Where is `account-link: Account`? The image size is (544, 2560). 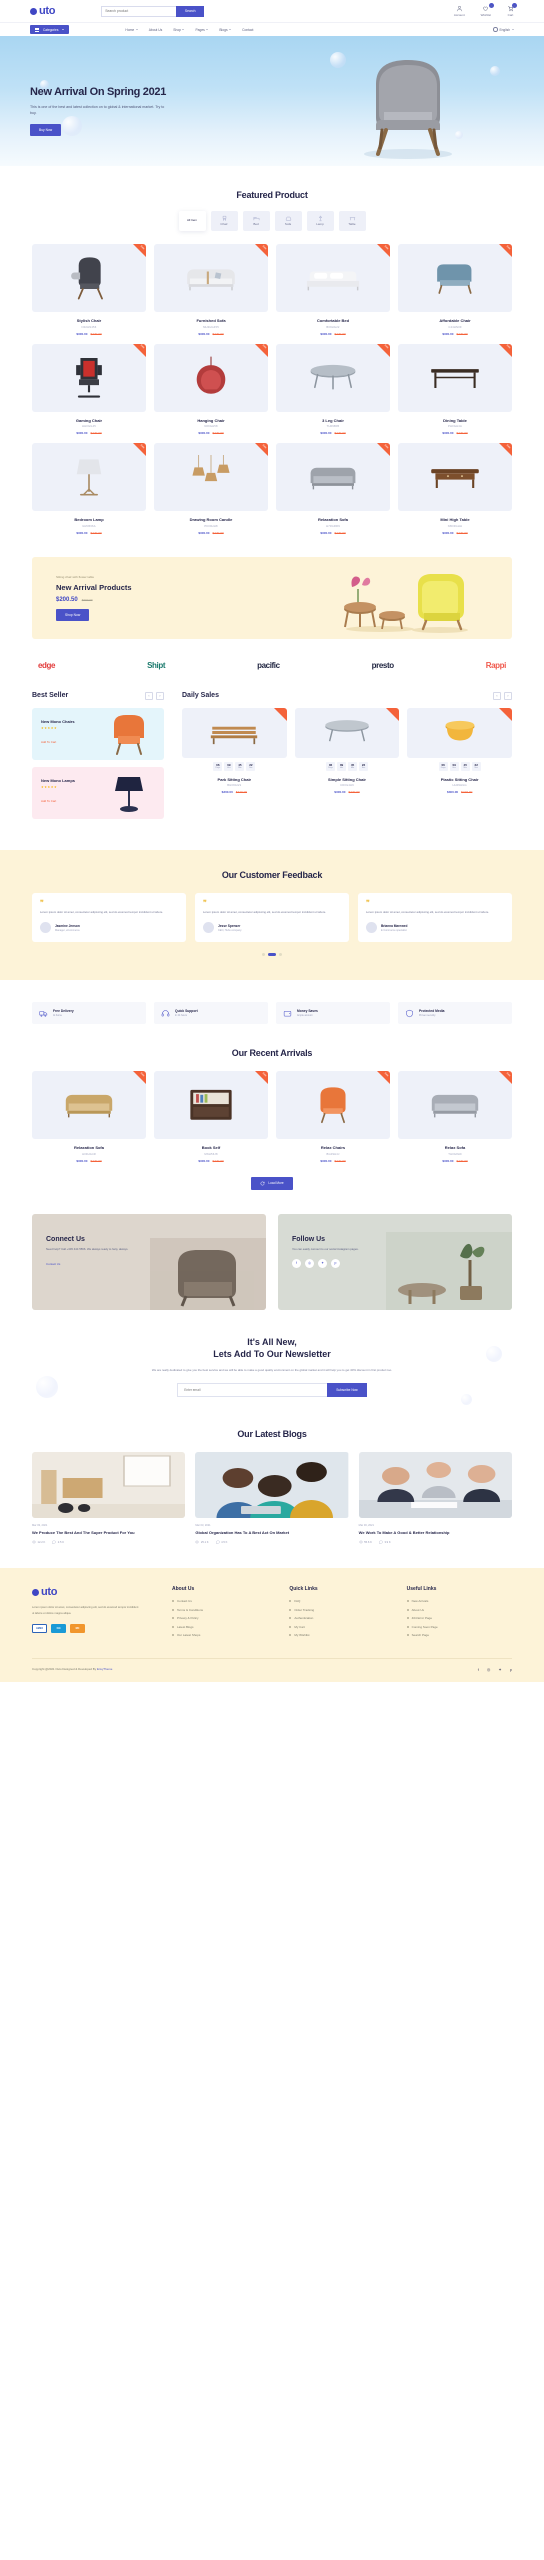
account-link: Account is located at coordinates (459, 11).